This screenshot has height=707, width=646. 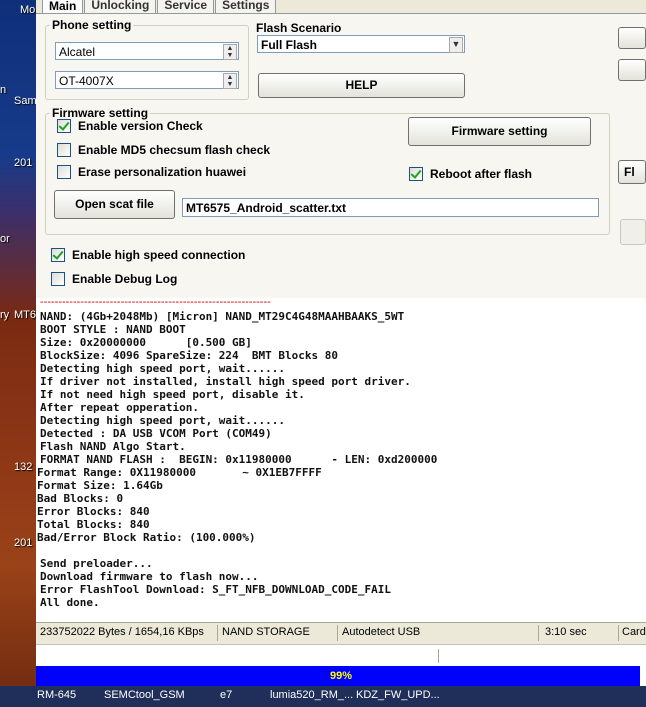 I want to click on erase-personalization-checkbox: Erase personalization huawei, so click(x=151, y=172).